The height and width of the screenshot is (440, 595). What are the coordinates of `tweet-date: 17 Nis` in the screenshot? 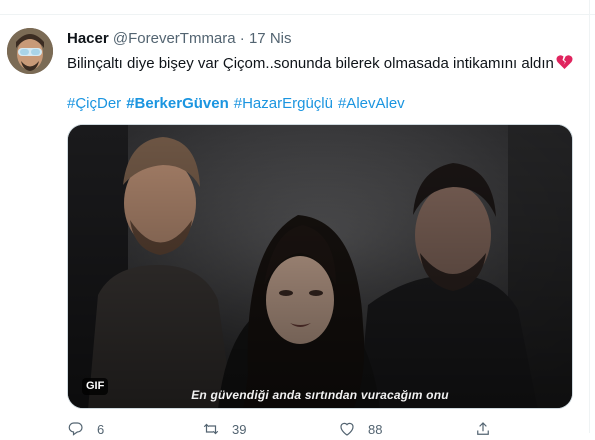 It's located at (270, 38).